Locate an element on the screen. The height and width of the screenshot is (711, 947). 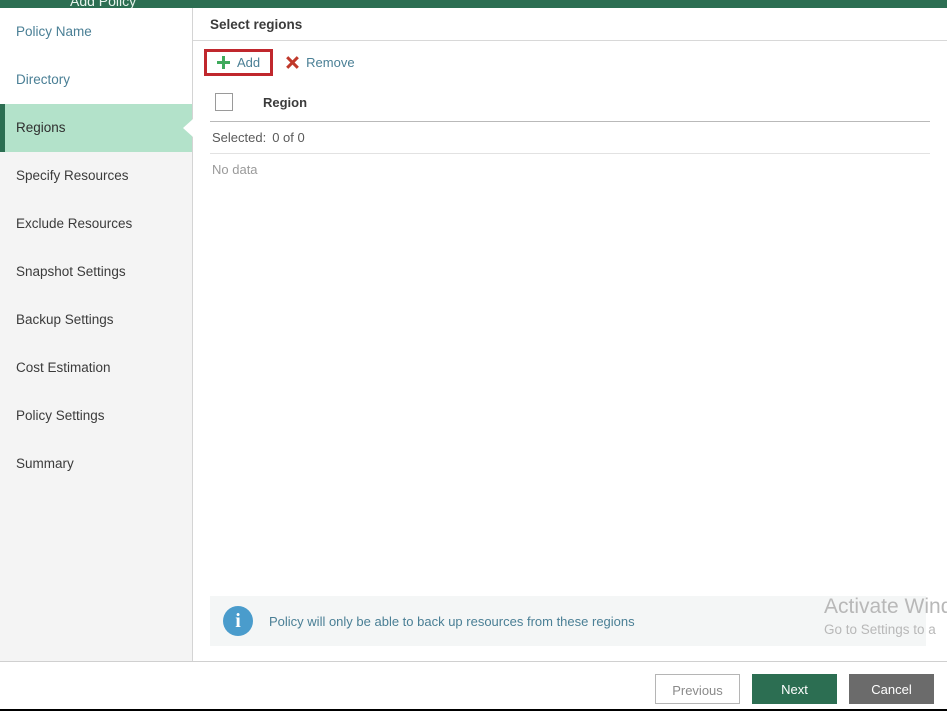
sidebar-item-label: Snapshot Settings is located at coordinates (71, 271).